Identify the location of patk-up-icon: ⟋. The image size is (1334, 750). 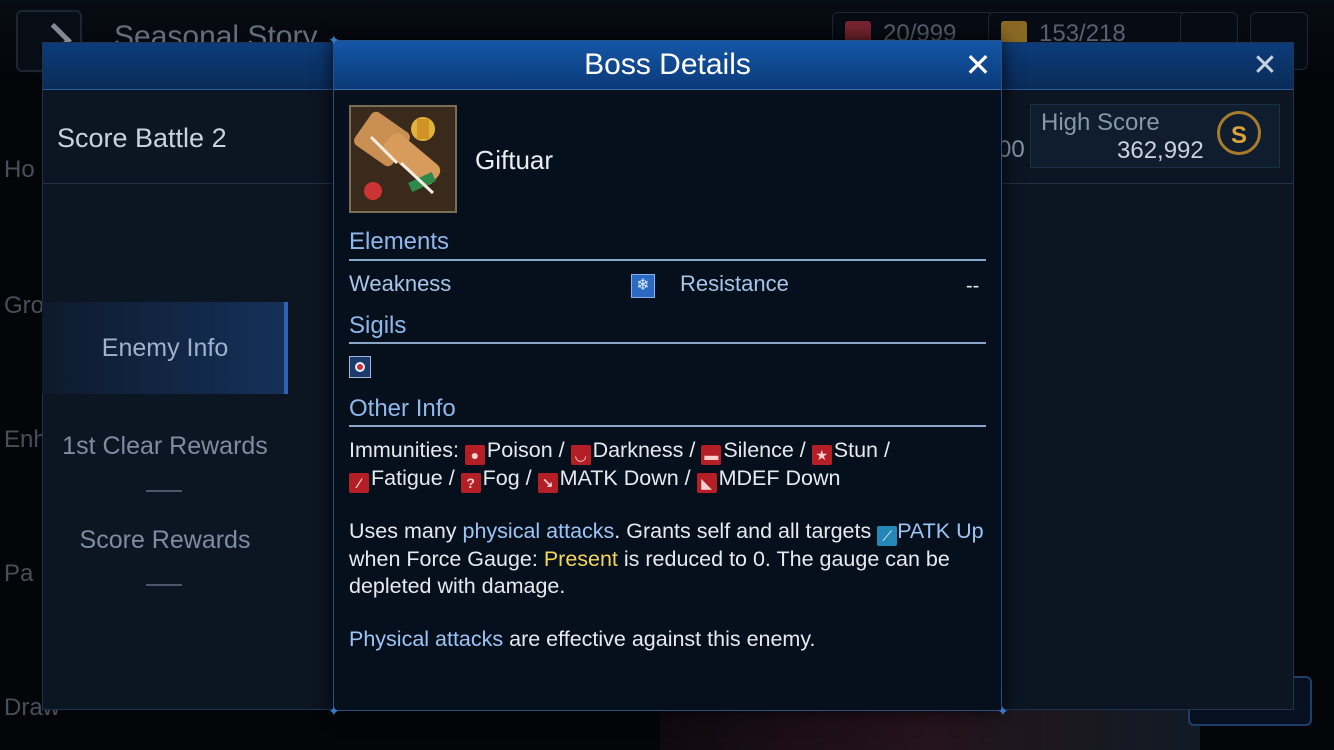
(887, 536).